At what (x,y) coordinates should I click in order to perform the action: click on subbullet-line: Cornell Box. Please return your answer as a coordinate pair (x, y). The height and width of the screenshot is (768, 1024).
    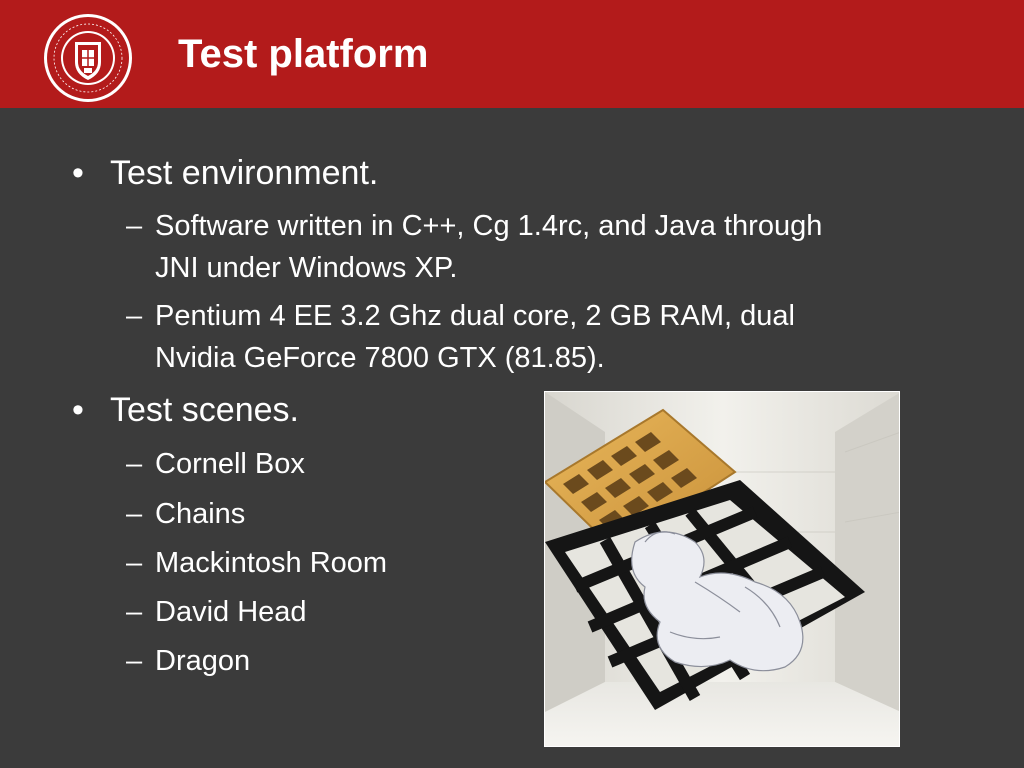
    Looking at the image, I should click on (230, 464).